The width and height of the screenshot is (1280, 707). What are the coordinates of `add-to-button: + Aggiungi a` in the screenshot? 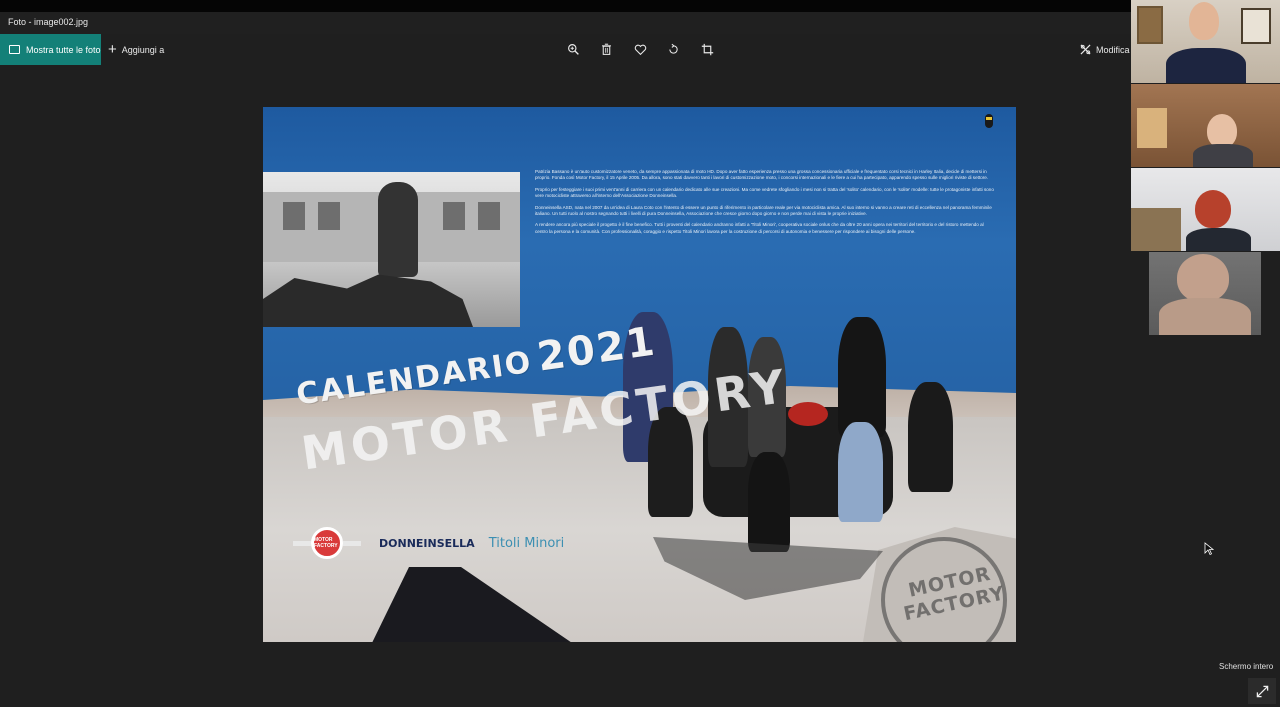 It's located at (136, 49).